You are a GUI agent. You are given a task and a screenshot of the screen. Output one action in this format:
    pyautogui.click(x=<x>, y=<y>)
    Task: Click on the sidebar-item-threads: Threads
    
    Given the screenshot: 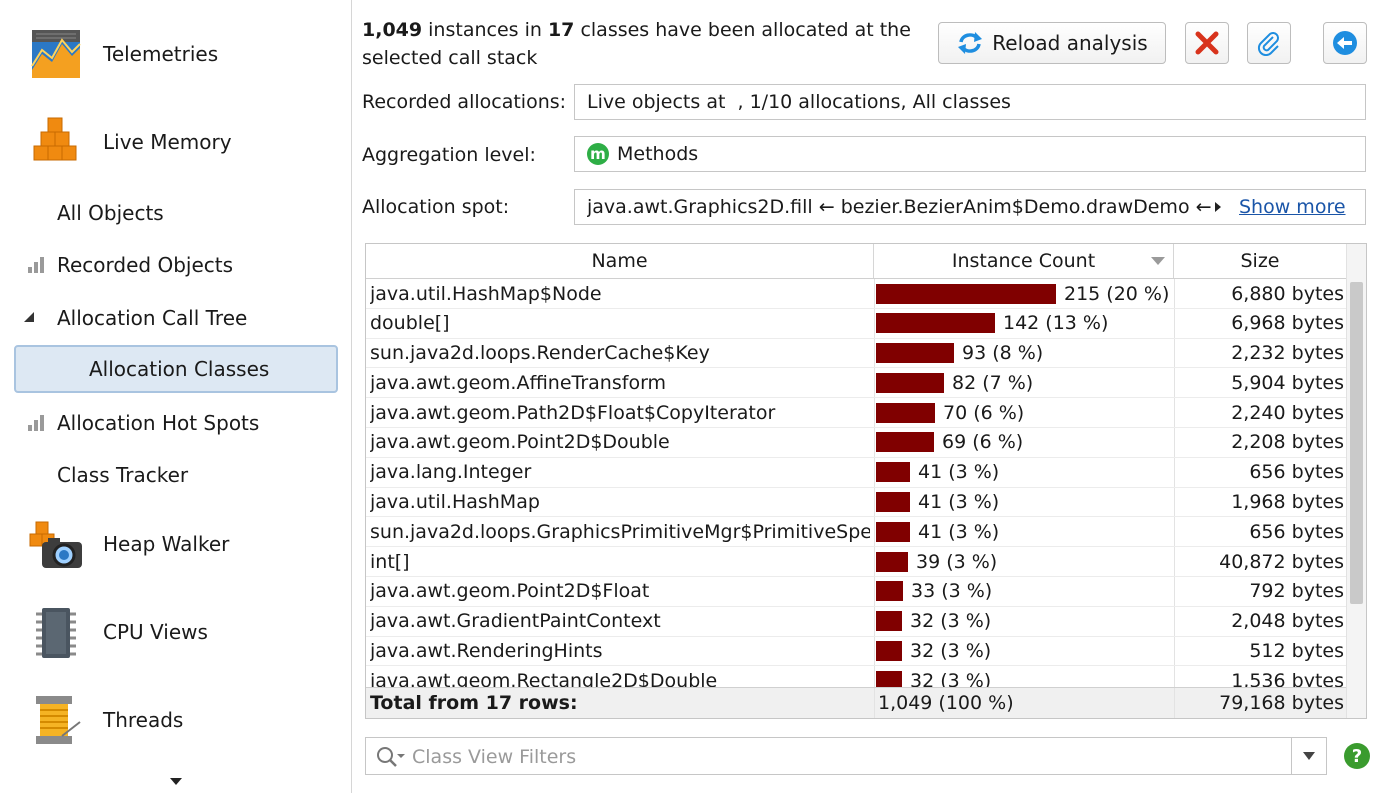 What is the action you would take?
    pyautogui.click(x=175, y=720)
    